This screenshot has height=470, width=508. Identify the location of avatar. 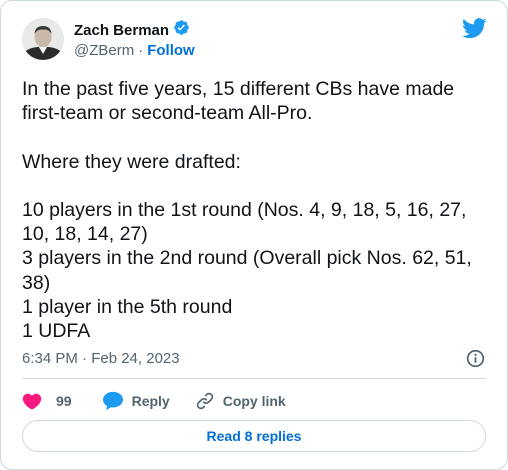
(43, 39).